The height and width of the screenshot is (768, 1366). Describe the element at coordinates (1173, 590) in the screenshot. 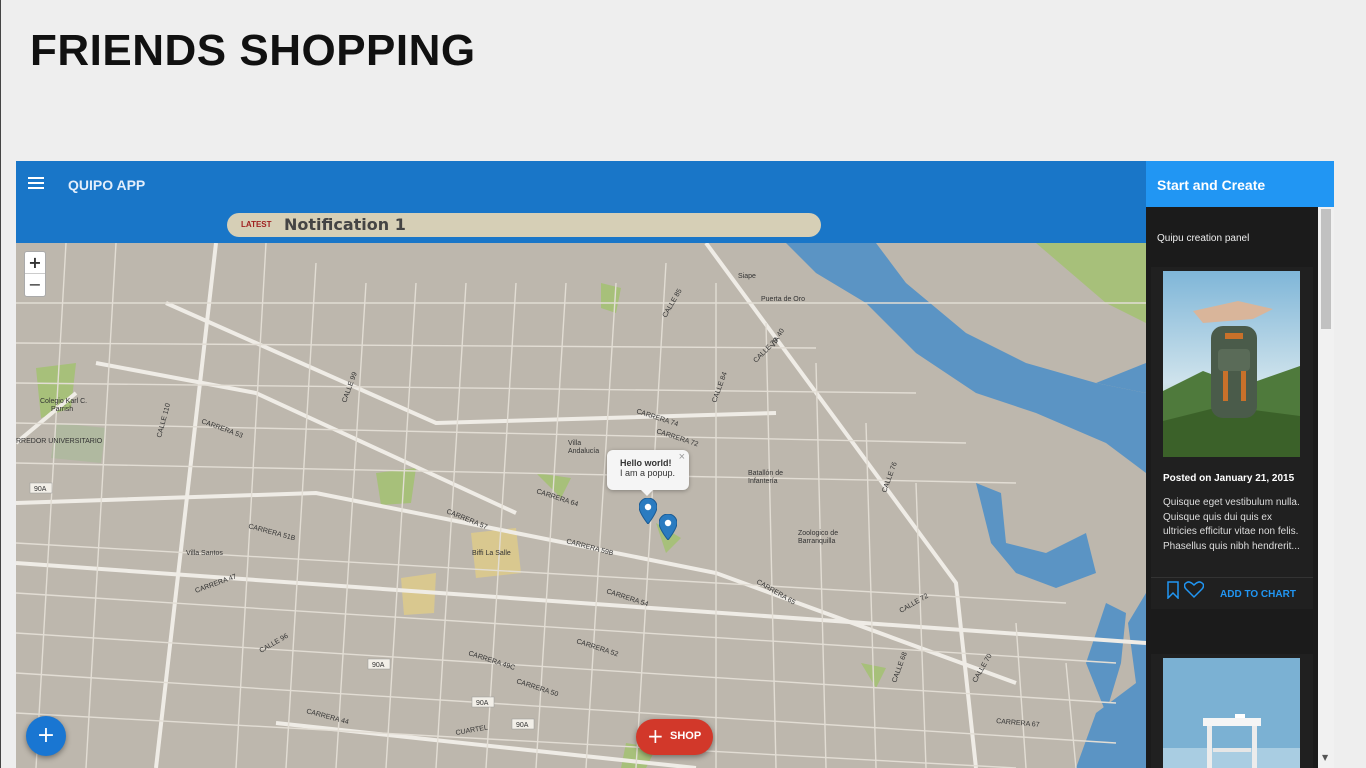

I see `bookmark-icon` at that location.